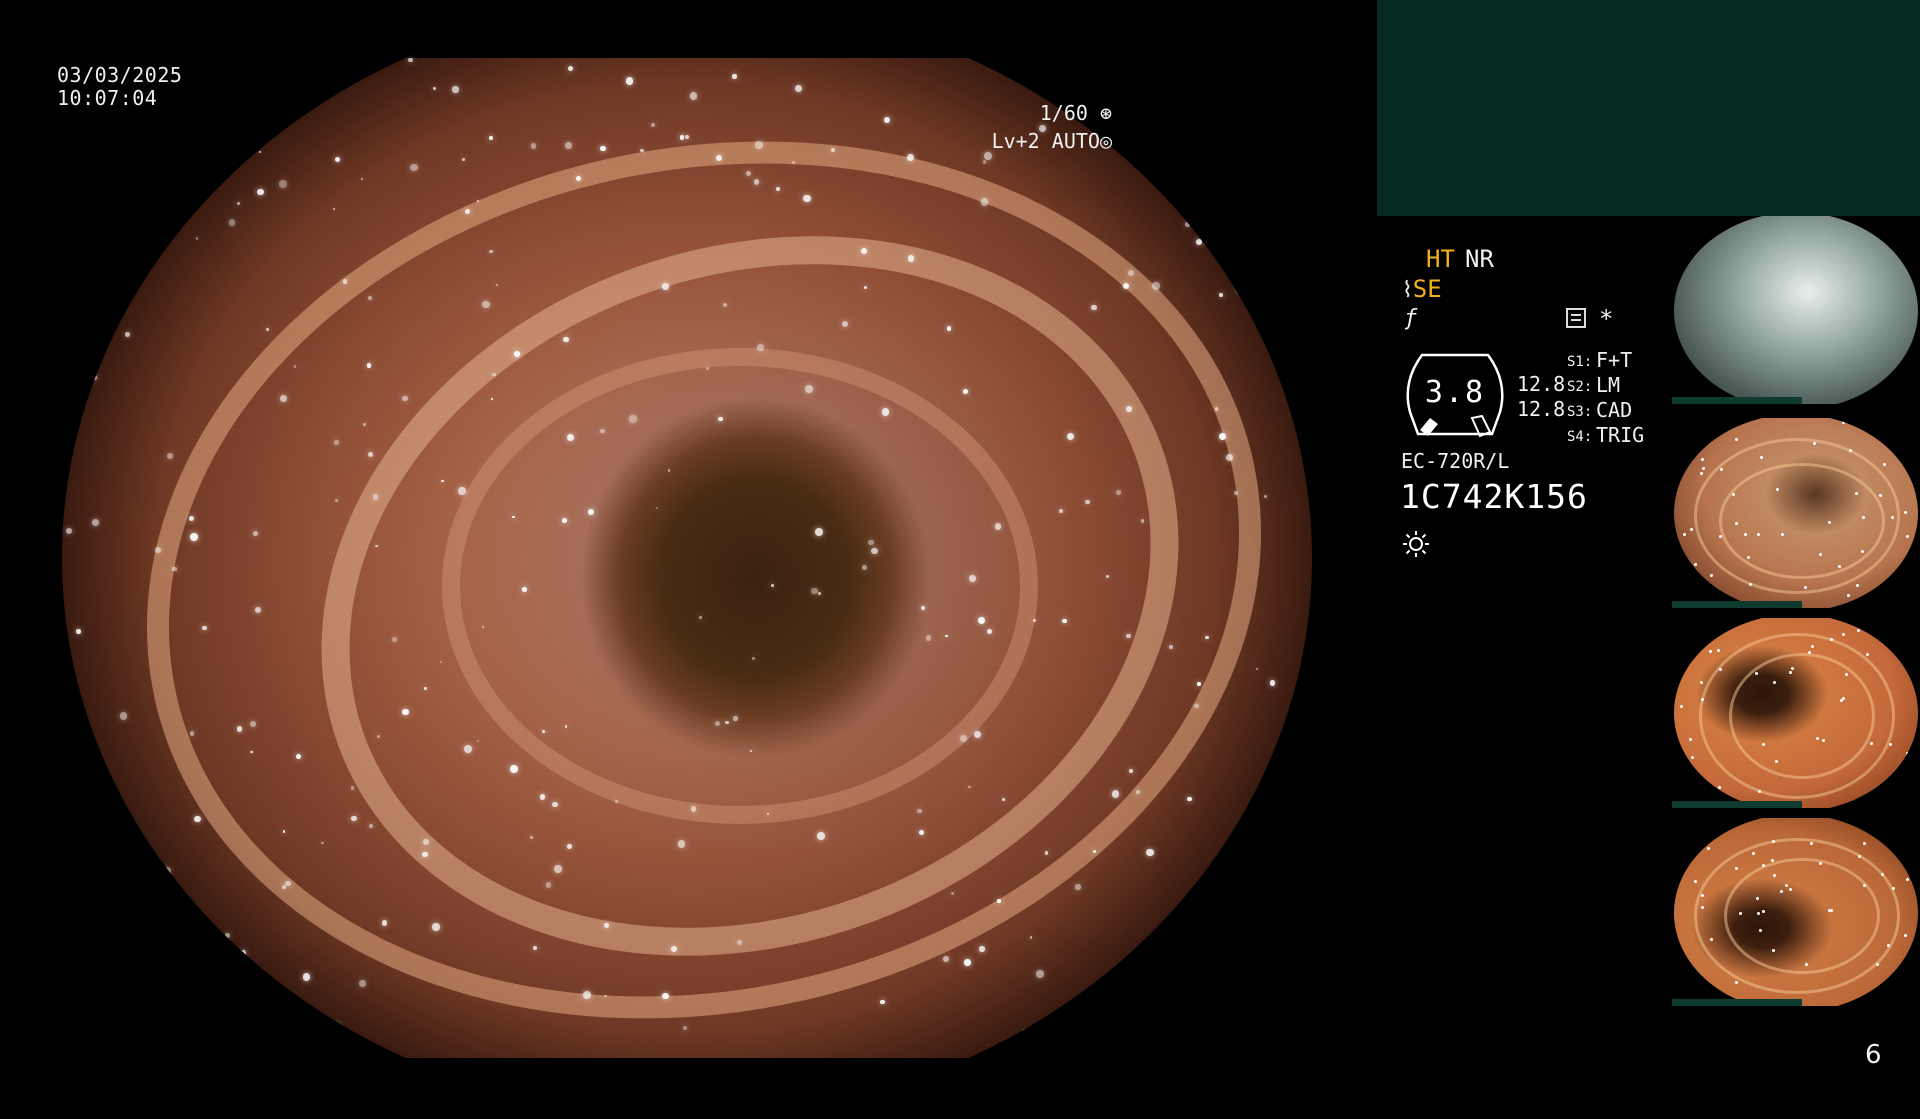  Describe the element at coordinates (1873, 1055) in the screenshot. I see `page-number: 6` at that location.